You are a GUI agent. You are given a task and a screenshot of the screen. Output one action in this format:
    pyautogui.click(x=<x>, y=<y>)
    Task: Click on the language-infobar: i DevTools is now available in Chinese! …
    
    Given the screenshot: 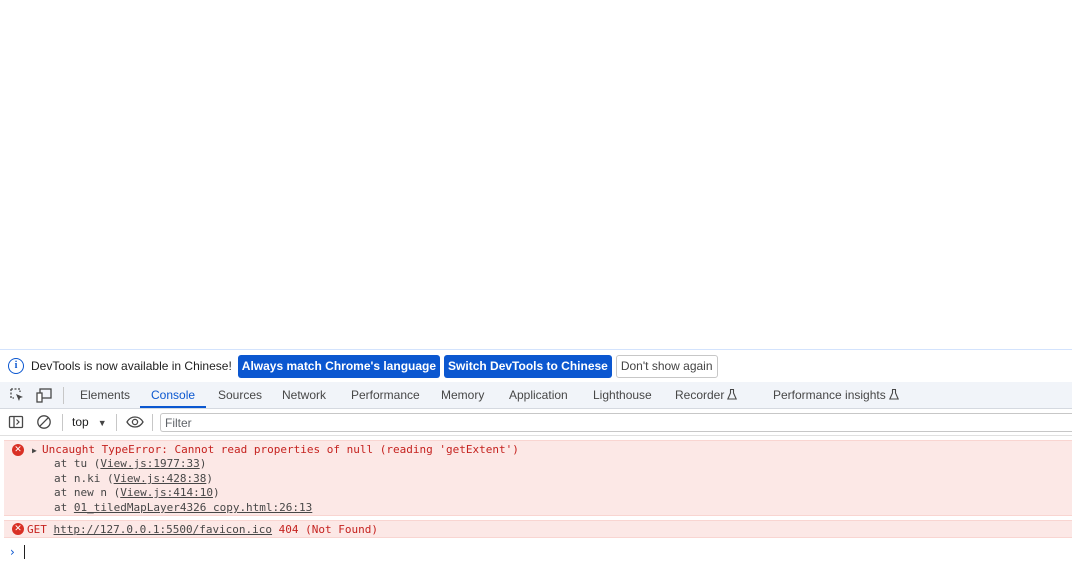 What is the action you would take?
    pyautogui.click(x=536, y=365)
    